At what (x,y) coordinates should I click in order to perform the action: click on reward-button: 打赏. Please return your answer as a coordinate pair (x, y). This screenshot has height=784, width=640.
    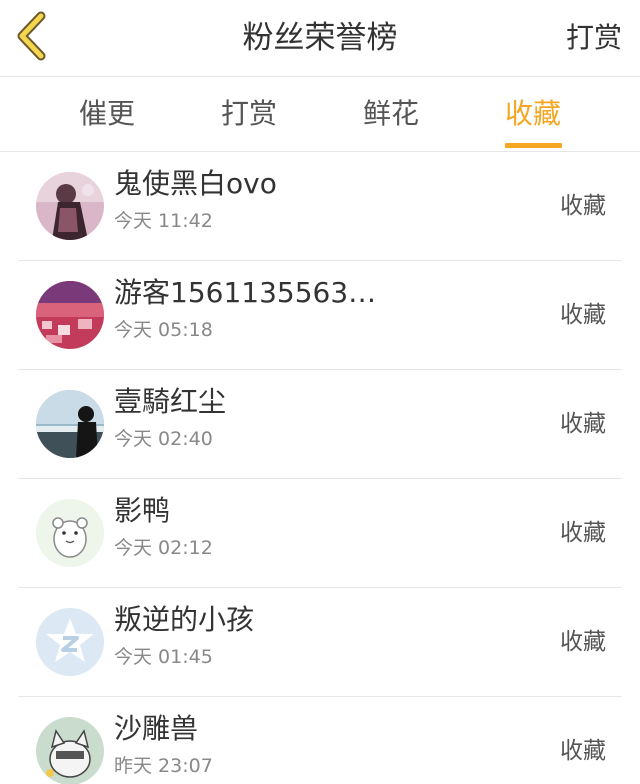
    Looking at the image, I should click on (594, 38).